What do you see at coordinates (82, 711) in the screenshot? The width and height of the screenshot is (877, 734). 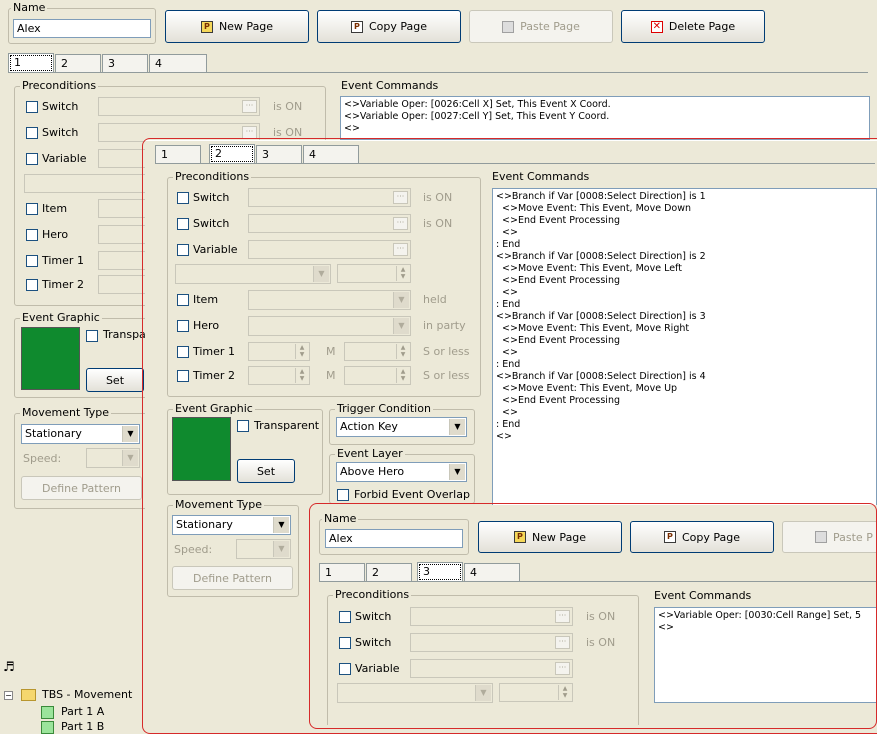 I see `tree-item: Part 1 A` at bounding box center [82, 711].